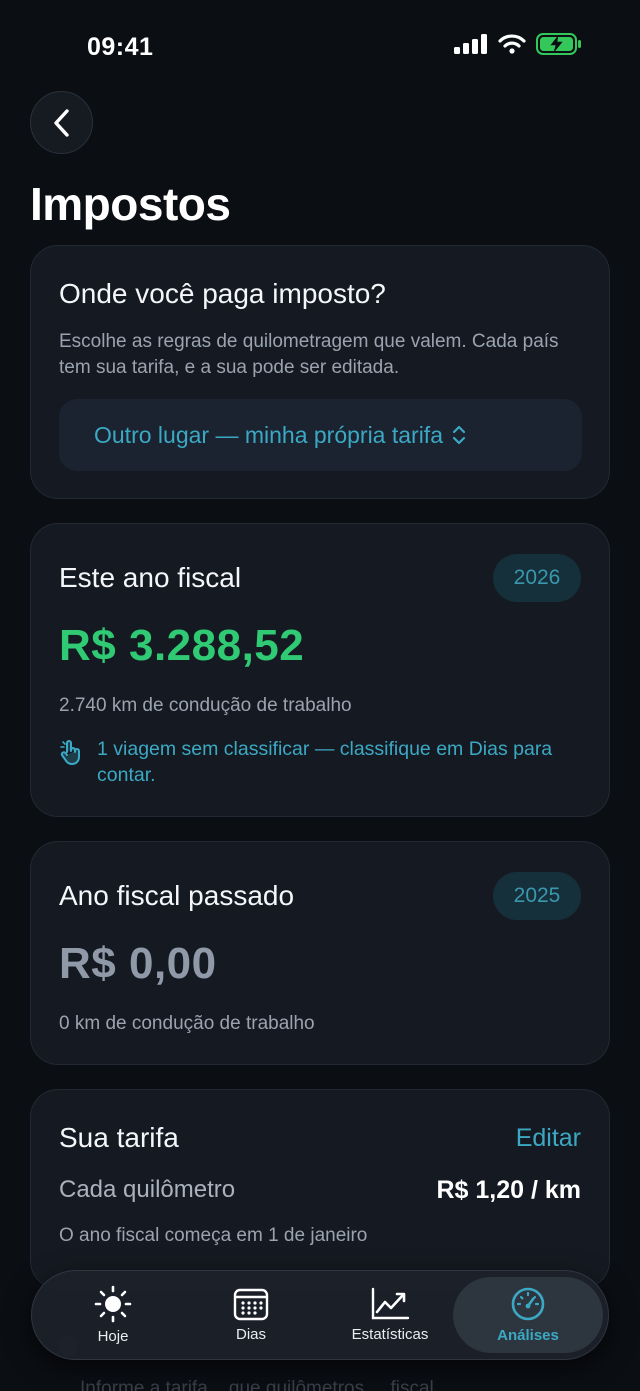 The height and width of the screenshot is (1391, 640). Describe the element at coordinates (182, 645) in the screenshot. I see `current-year-amount: R$ 3.288,52` at that location.